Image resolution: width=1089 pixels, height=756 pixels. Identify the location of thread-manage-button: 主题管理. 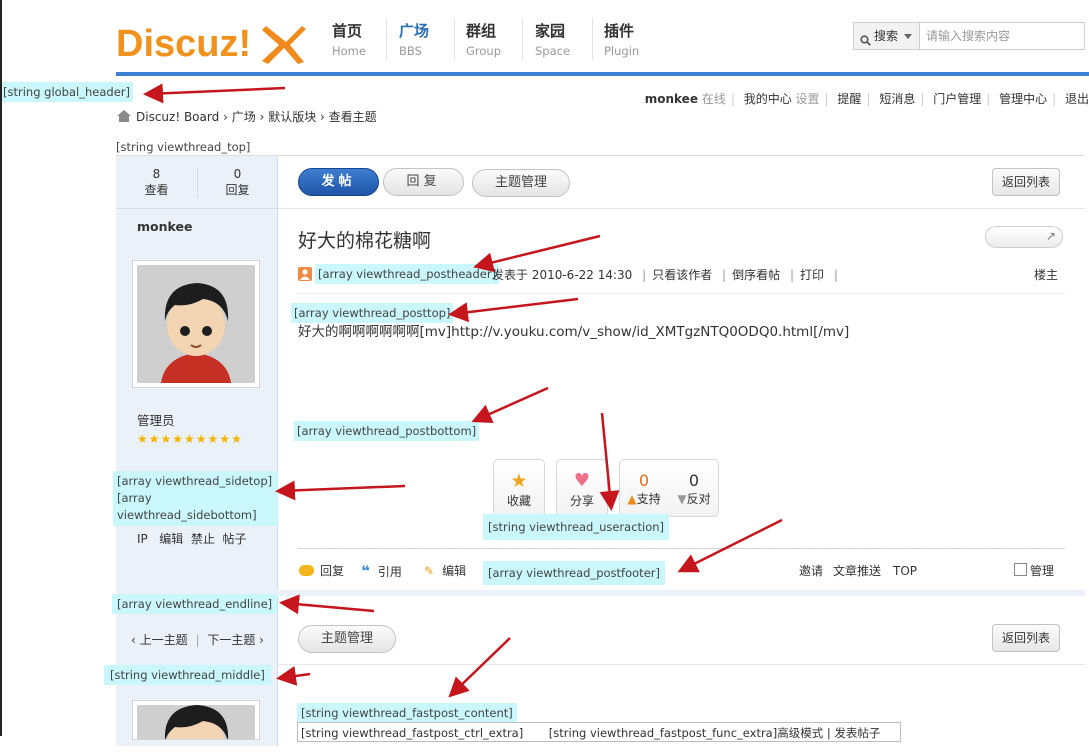
(521, 183).